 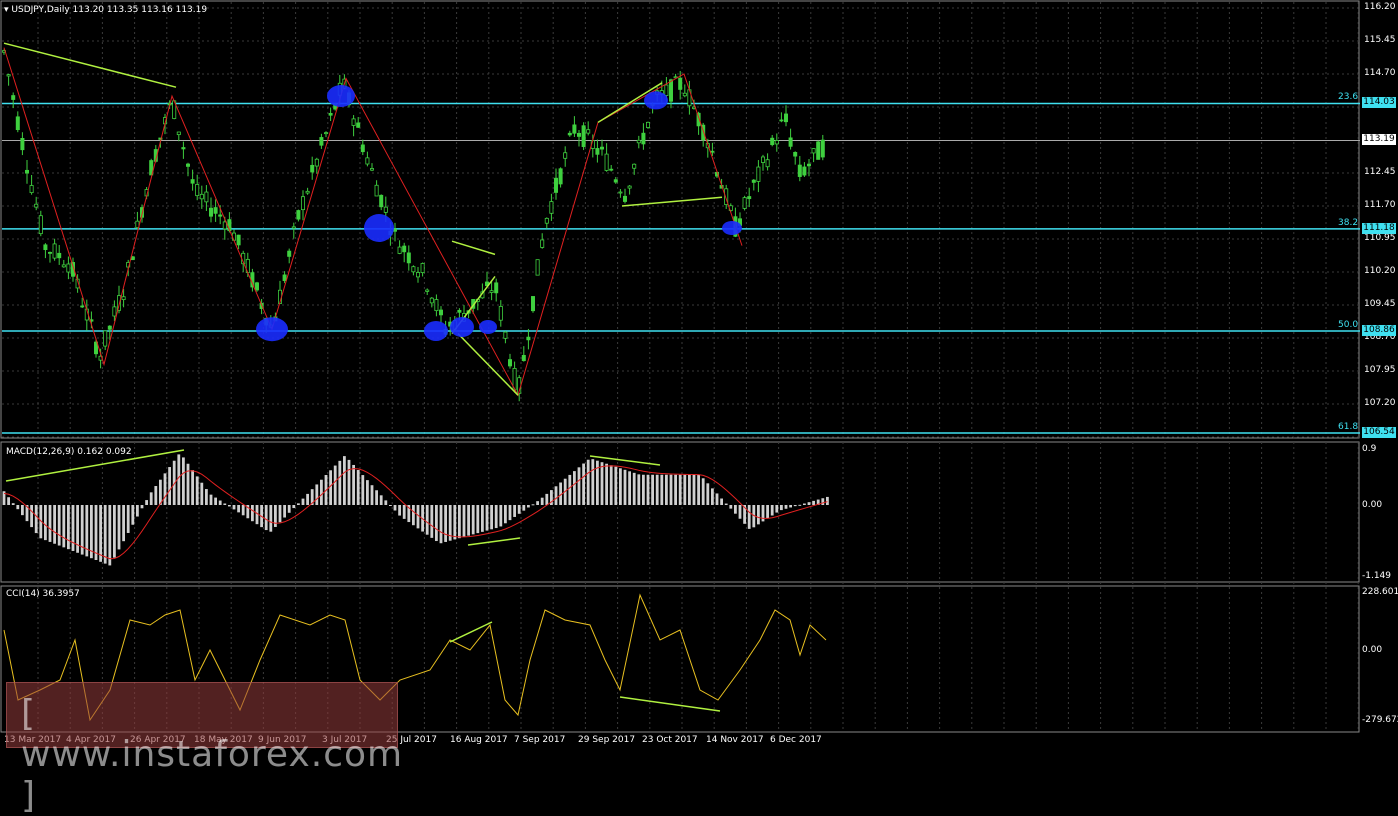 What do you see at coordinates (90, 65) in the screenshot?
I see `trend-line` at bounding box center [90, 65].